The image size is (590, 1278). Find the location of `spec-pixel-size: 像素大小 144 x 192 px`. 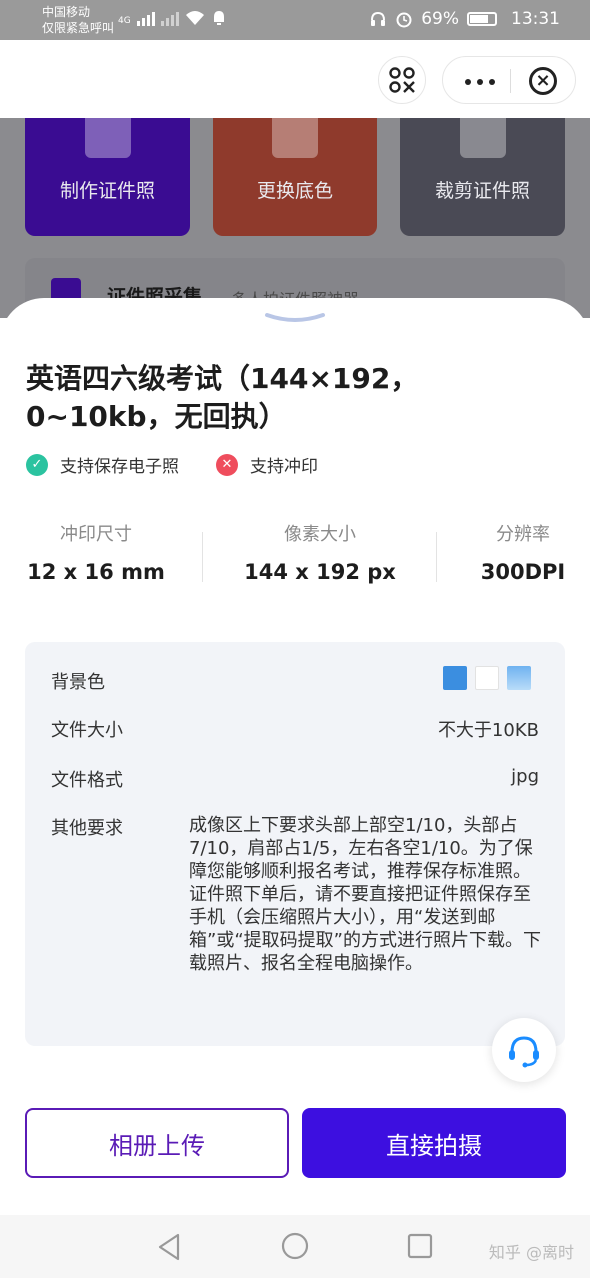

spec-pixel-size: 像素大小 144 x 192 px is located at coordinates (320, 552).